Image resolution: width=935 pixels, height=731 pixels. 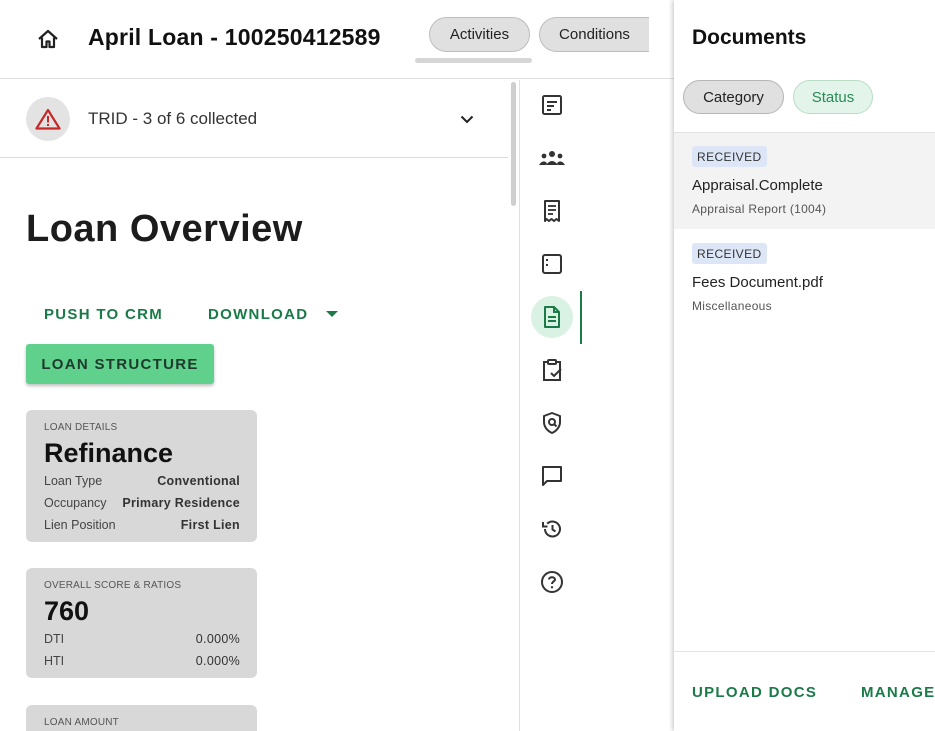 I want to click on filter-status-chip: Status, so click(x=833, y=97).